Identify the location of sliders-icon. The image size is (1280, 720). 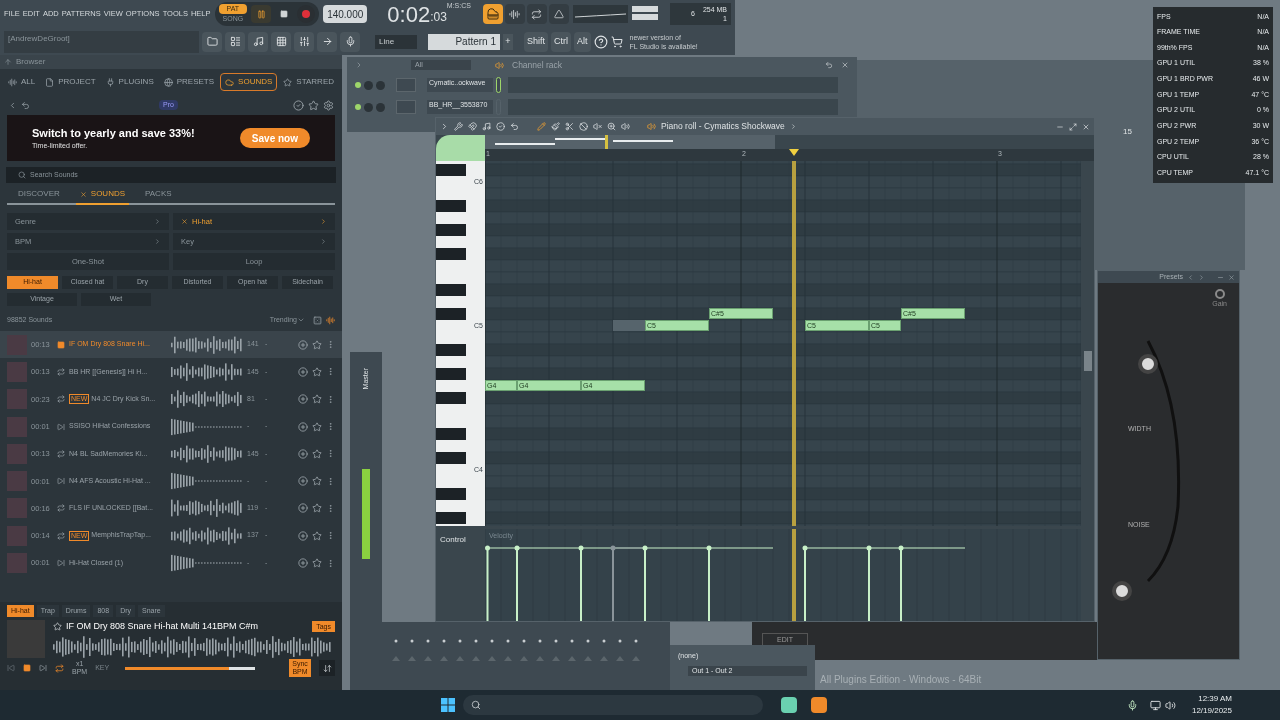
(304, 41).